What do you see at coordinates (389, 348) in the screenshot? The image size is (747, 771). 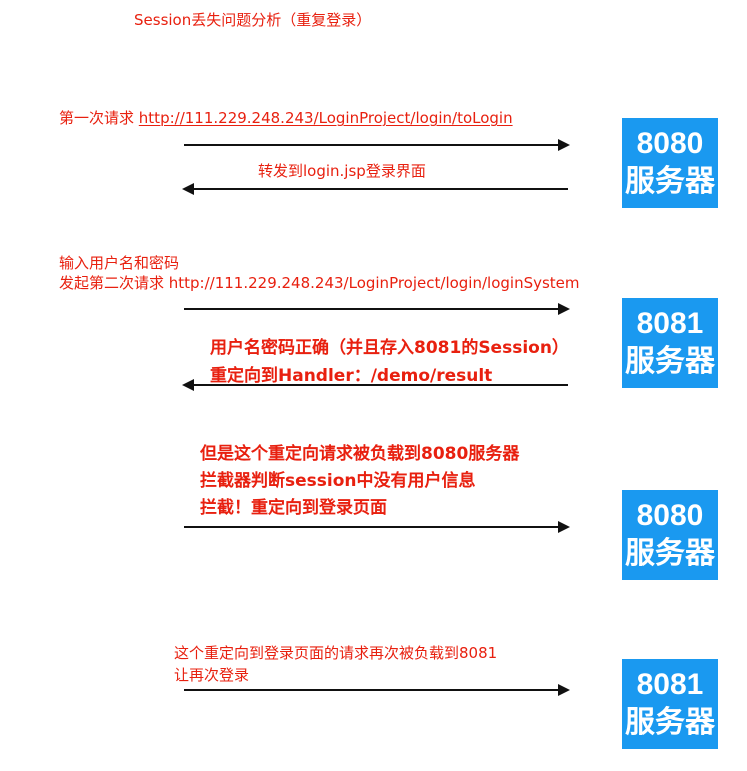 I see `step2-response-line1: 用户名密码正确（并且存入8081的Session）` at bounding box center [389, 348].